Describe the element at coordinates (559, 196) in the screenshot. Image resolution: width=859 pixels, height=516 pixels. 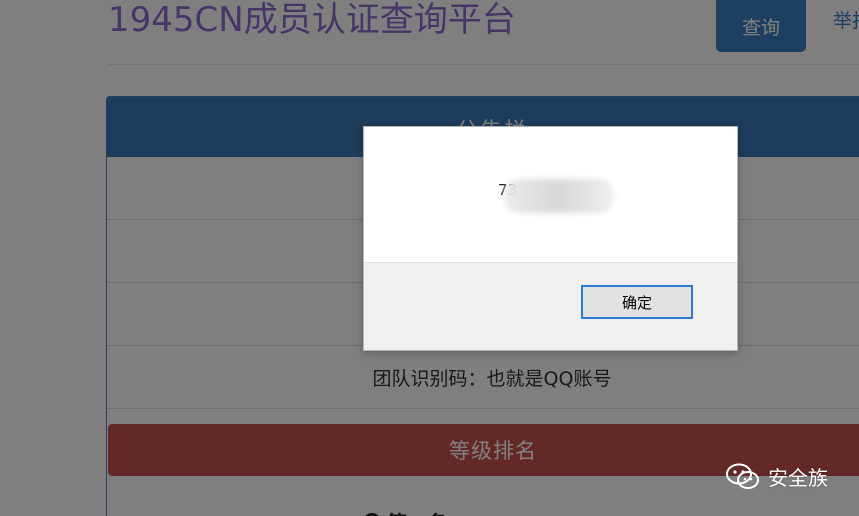
I see `redaction-blur` at that location.